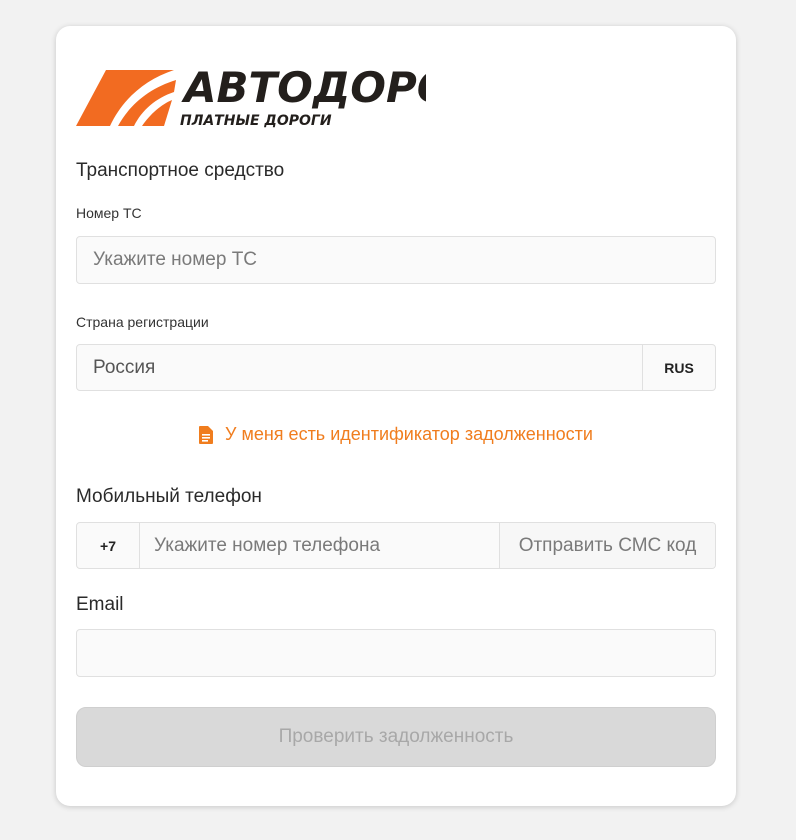 The height and width of the screenshot is (840, 796). Describe the element at coordinates (180, 170) in the screenshot. I see `vehicle-section-title: Транспортное средство` at that location.